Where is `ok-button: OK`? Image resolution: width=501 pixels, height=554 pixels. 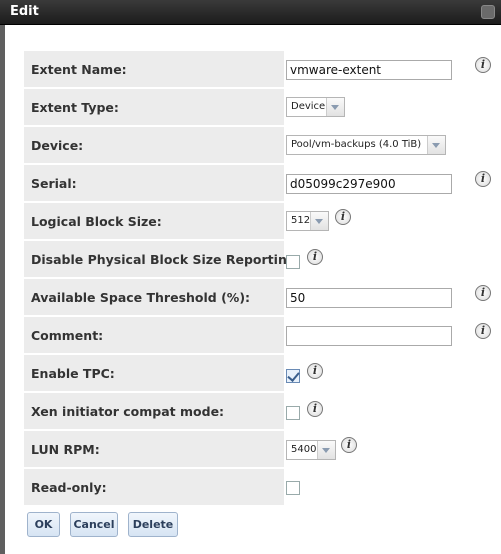 ok-button: OK is located at coordinates (43, 524).